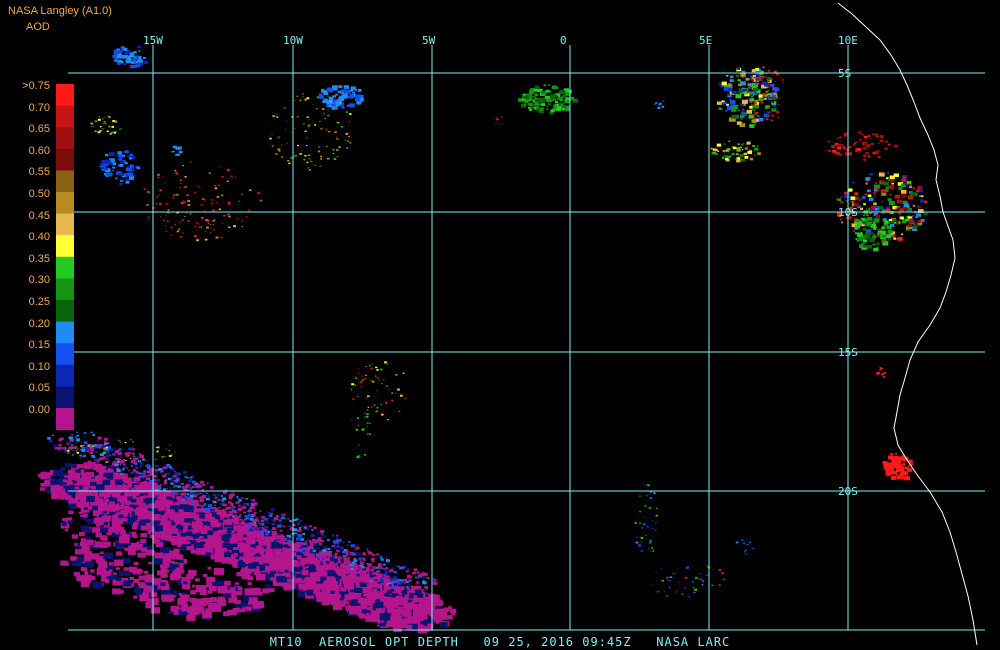  Describe the element at coordinates (39, 215) in the screenshot. I see `color-scale-label: 0.45` at that location.